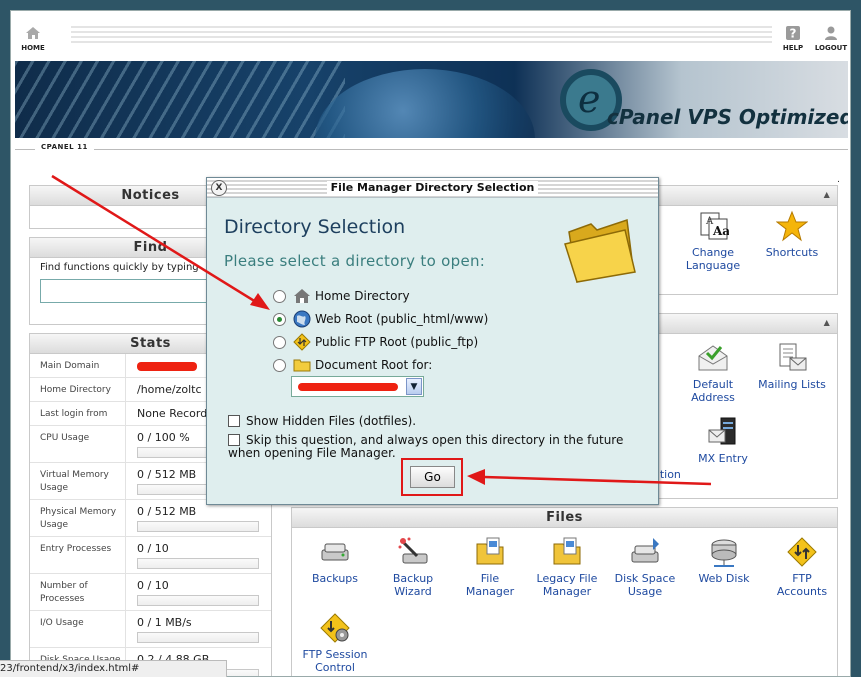 The width and height of the screenshot is (861, 677). I want to click on option-home-directory-label: Home Directory, so click(362, 296).